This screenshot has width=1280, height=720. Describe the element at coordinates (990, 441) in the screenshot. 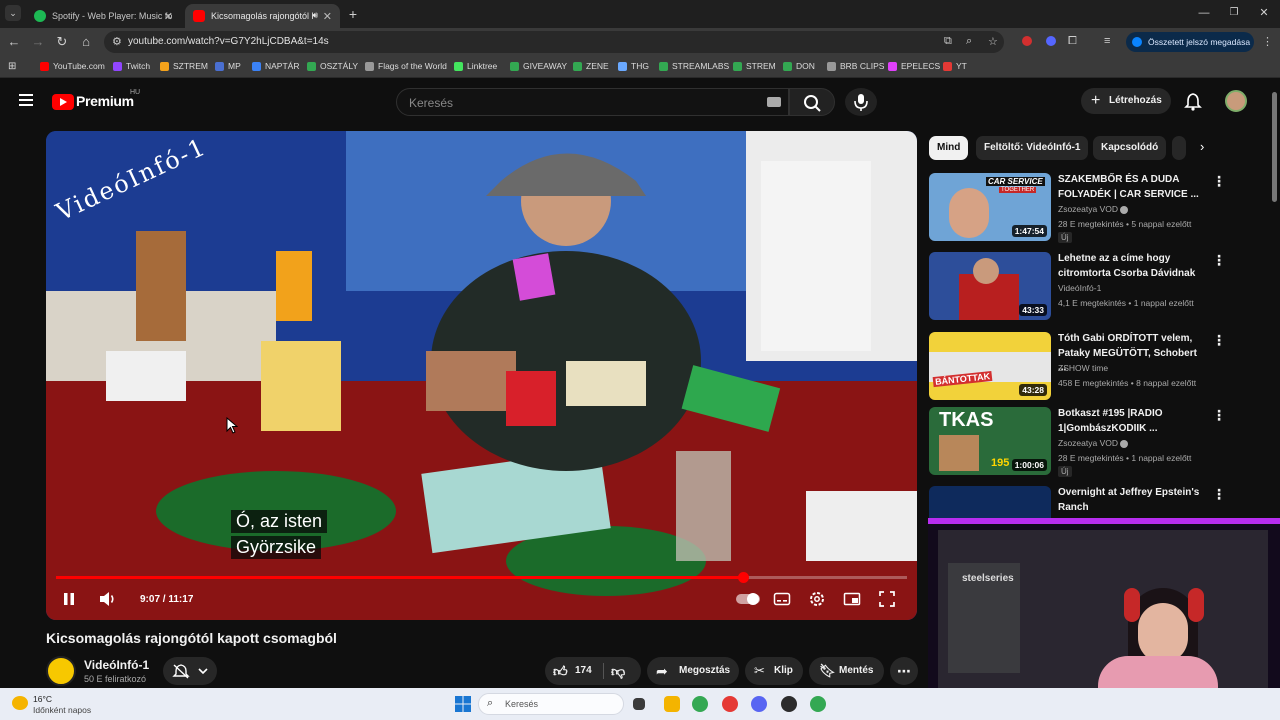

I see `video-thumbnail: TKAS 195 1:00:06` at that location.